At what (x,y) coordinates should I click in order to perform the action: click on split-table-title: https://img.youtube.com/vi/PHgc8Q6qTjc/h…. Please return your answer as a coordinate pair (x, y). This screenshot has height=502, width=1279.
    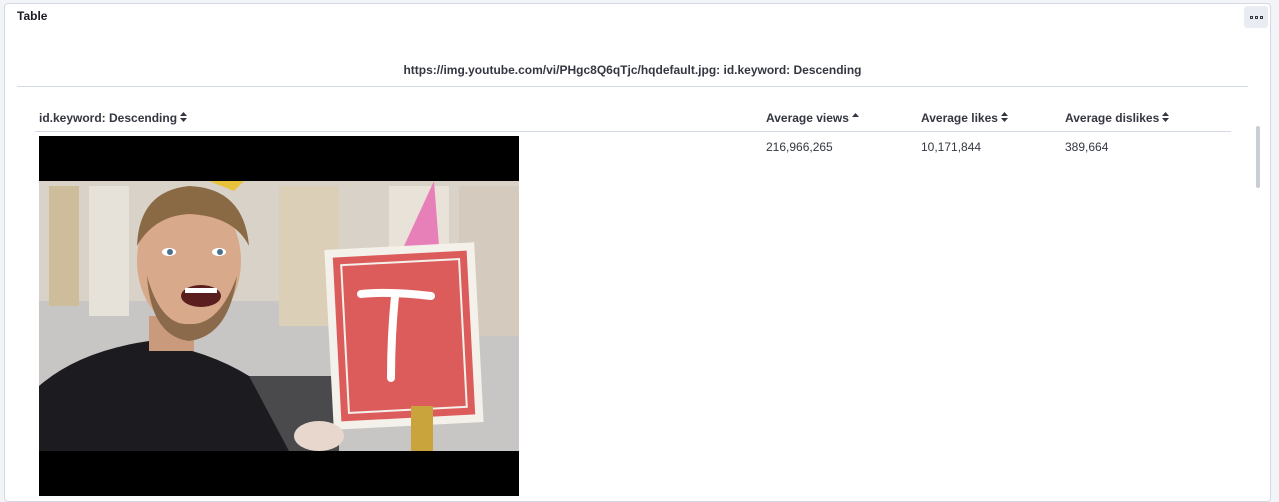
    Looking at the image, I should click on (632, 70).